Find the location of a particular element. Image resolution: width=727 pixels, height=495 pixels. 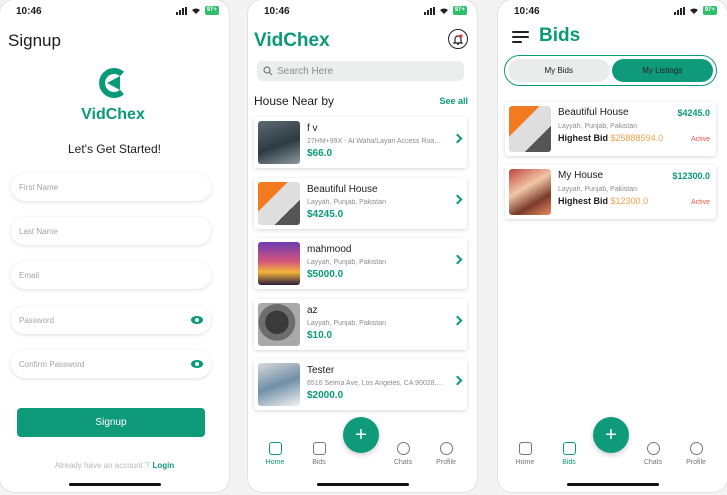

bid-name: Beautiful House is located at coordinates (593, 112).